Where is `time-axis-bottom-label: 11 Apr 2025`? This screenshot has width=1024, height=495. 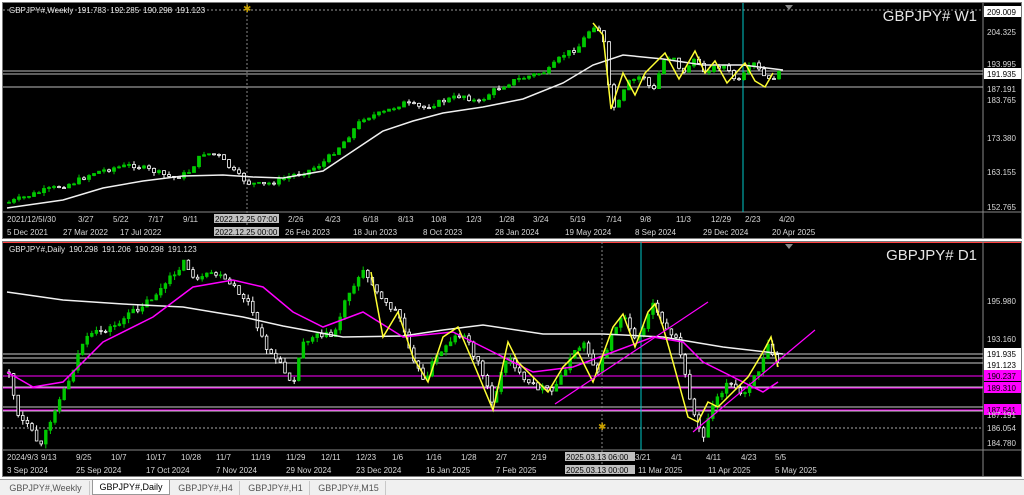
time-axis-bottom-label: 11 Apr 2025 is located at coordinates (729, 470).